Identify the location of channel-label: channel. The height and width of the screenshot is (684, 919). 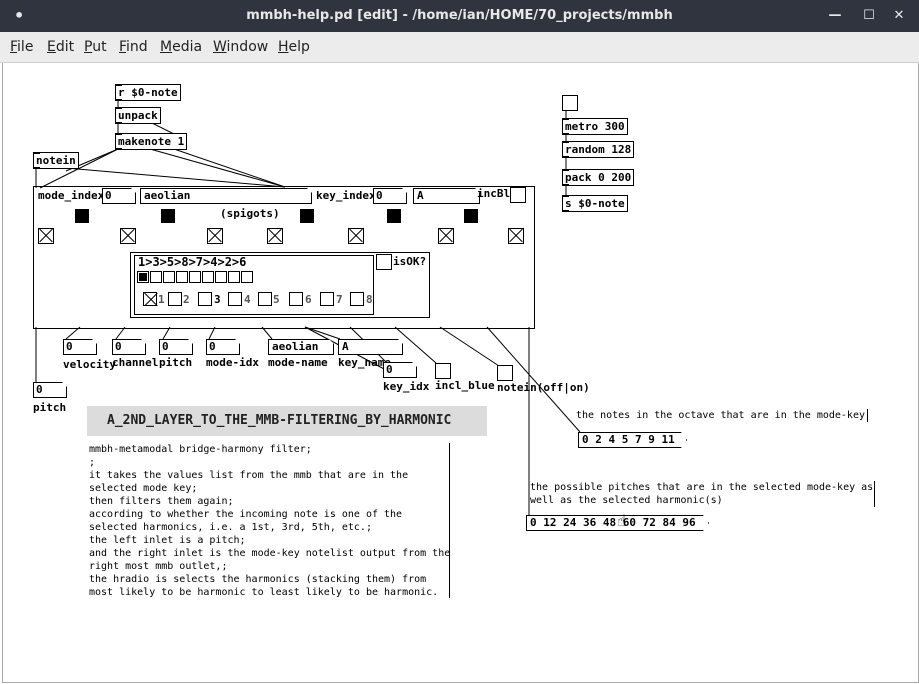
(135, 362).